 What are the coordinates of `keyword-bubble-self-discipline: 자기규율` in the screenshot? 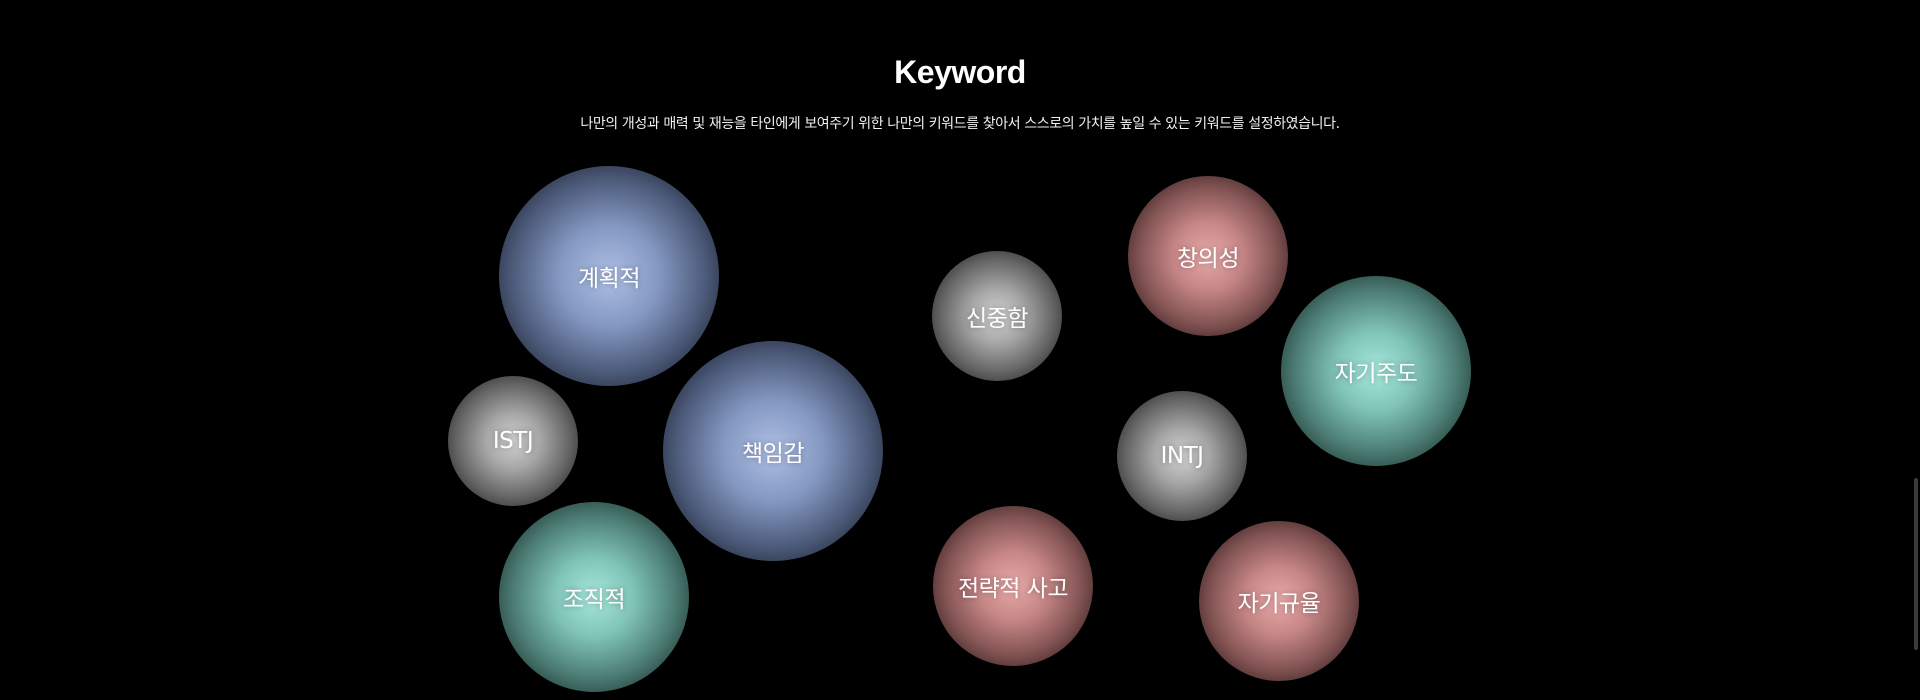 It's located at (1279, 601).